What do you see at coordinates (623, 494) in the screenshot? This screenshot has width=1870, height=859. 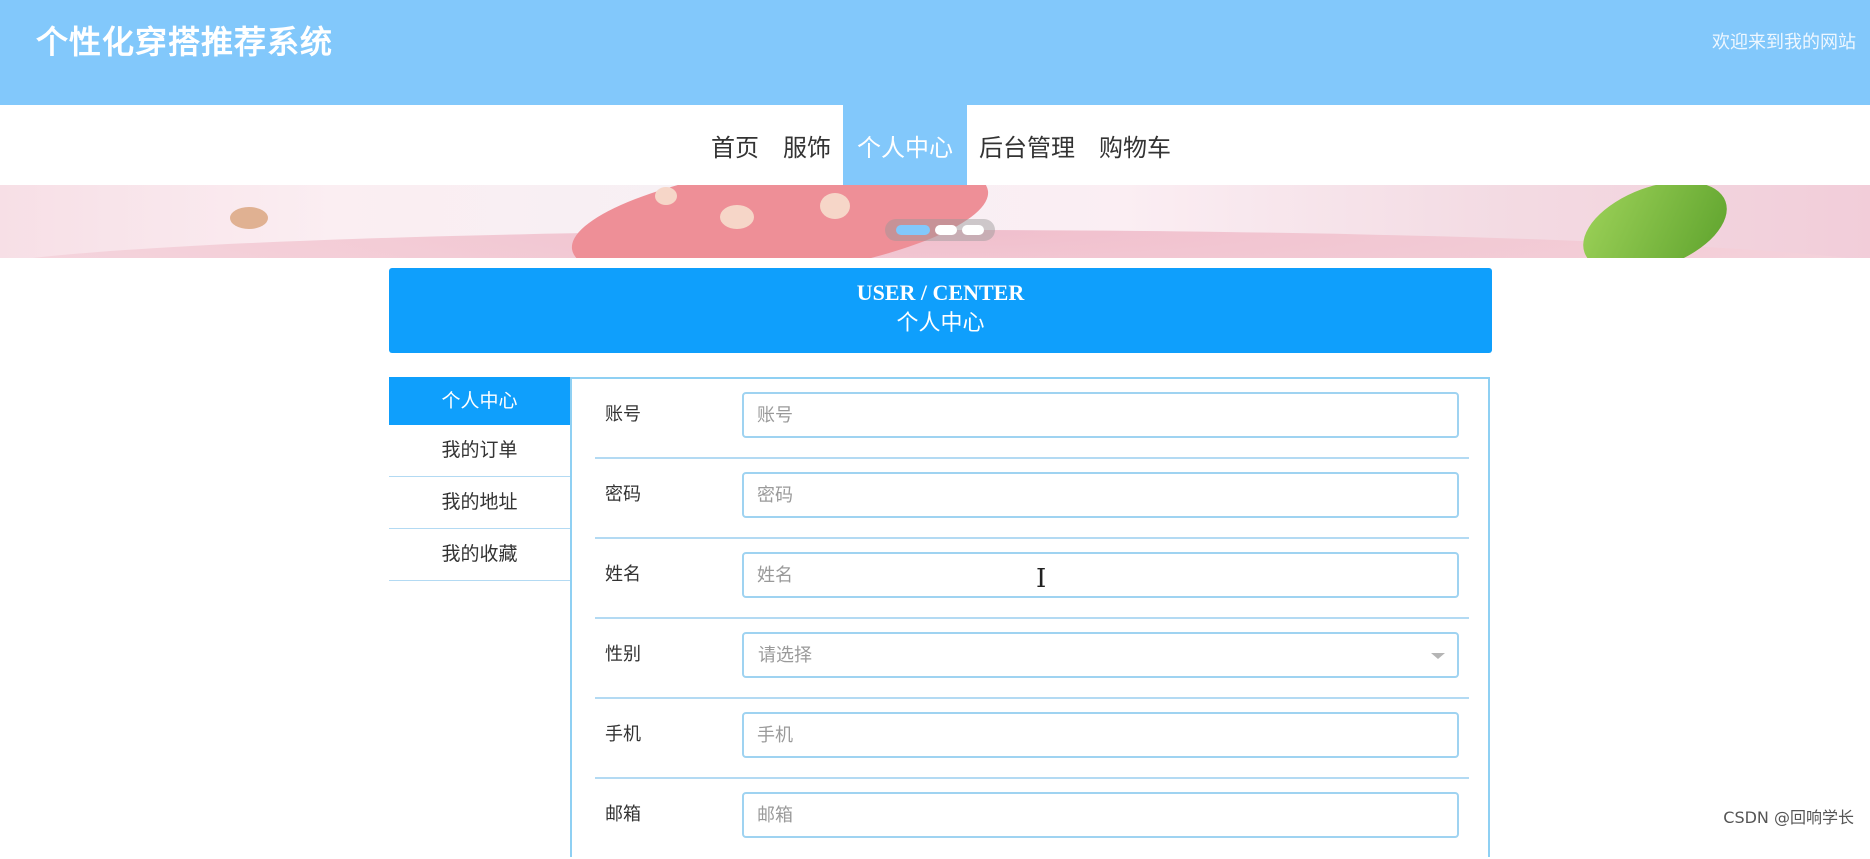 I see `password-label: 密码` at bounding box center [623, 494].